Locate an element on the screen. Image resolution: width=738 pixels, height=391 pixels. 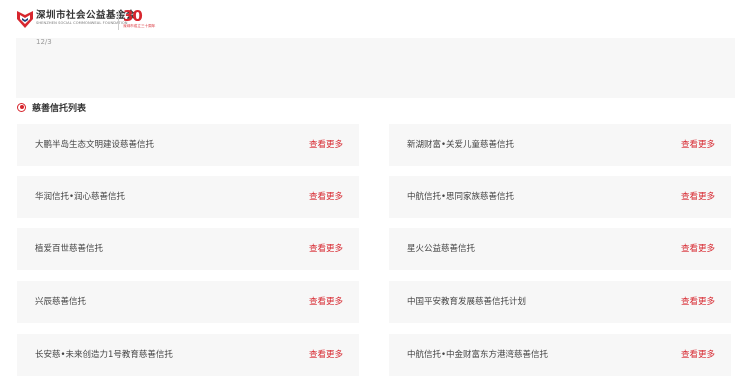
trust-name: 大鹏半岛生态文明建设慈善信托 is located at coordinates (95, 145).